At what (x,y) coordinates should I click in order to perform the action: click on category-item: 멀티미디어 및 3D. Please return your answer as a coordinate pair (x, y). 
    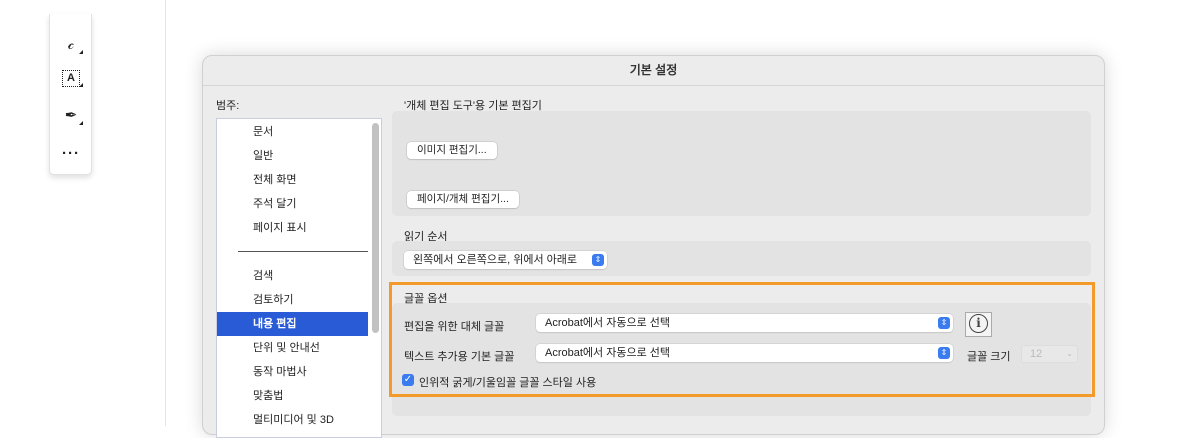
    Looking at the image, I should click on (292, 420).